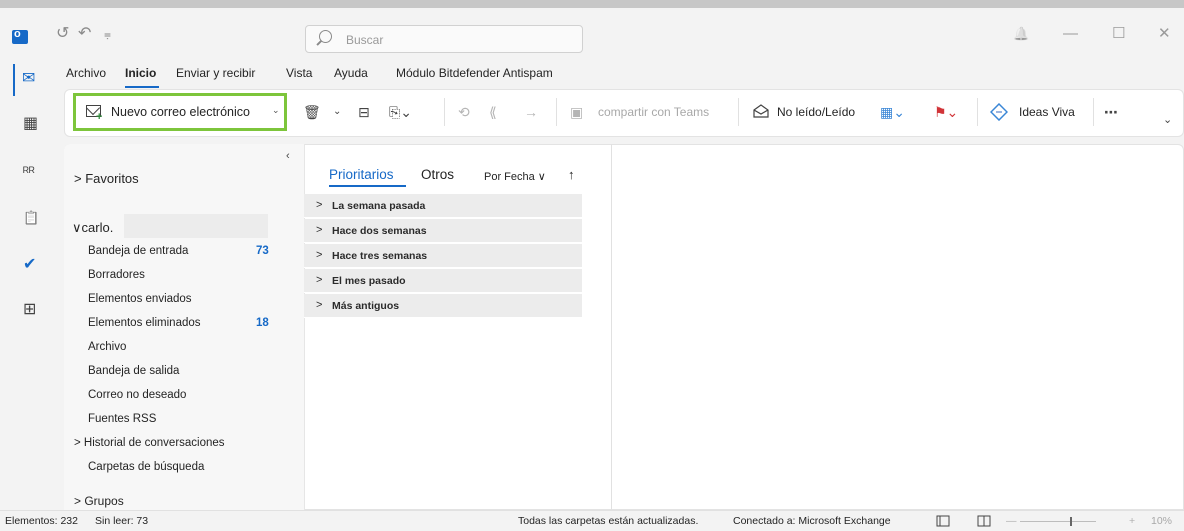  What do you see at coordinates (84, 34) in the screenshot?
I see `undo-icon: ↶` at bounding box center [84, 34].